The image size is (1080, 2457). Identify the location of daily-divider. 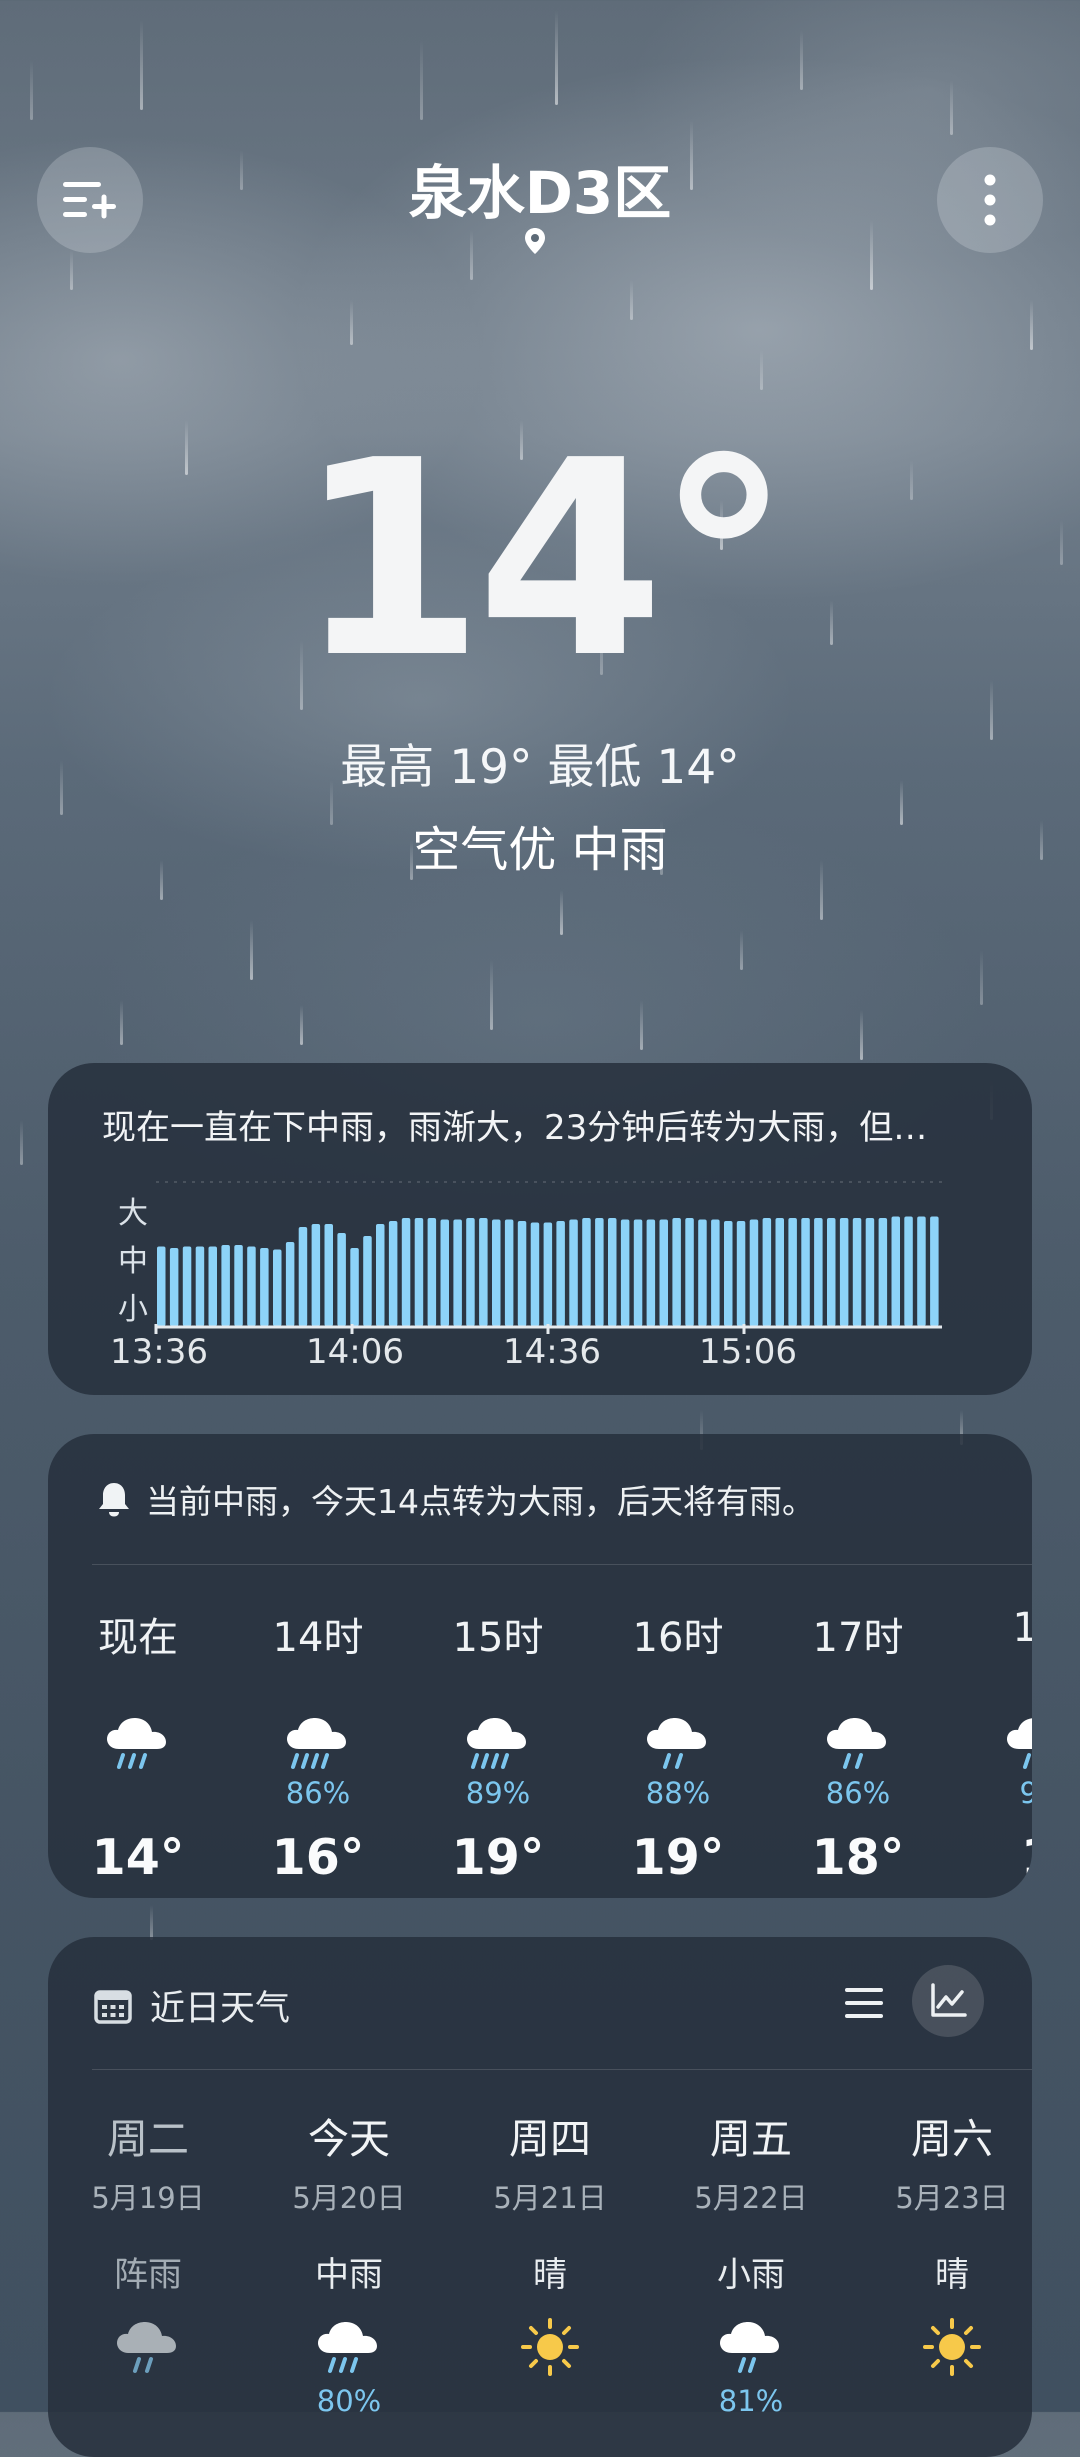
(562, 2069).